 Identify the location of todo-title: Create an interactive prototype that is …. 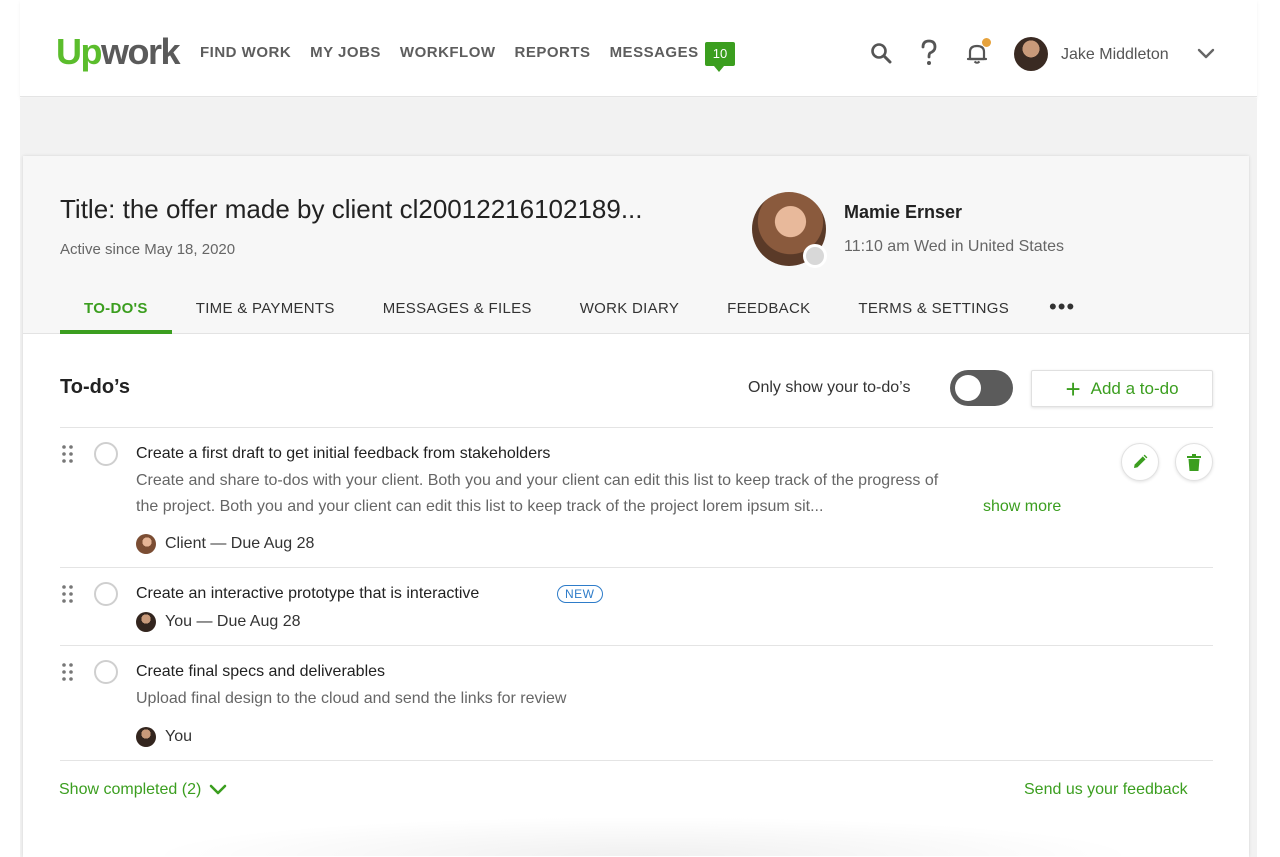
(307, 594).